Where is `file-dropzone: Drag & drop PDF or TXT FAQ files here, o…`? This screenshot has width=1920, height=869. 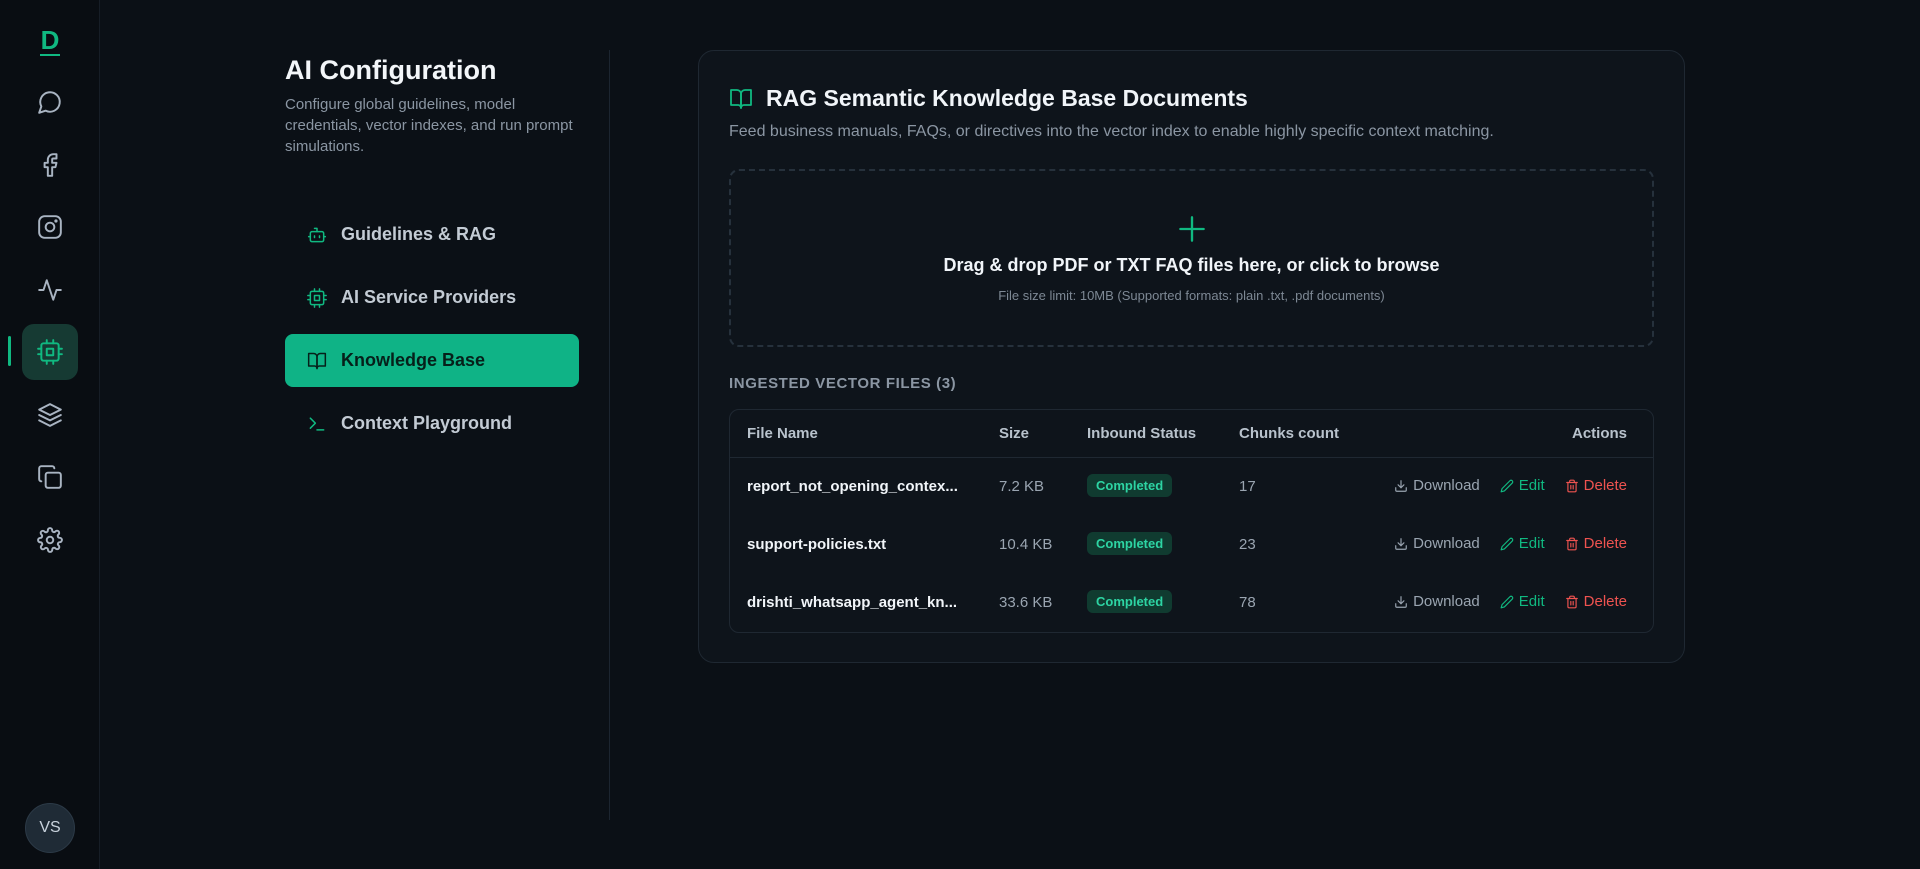 file-dropzone: Drag & drop PDF or TXT FAQ files here, o… is located at coordinates (1191, 258).